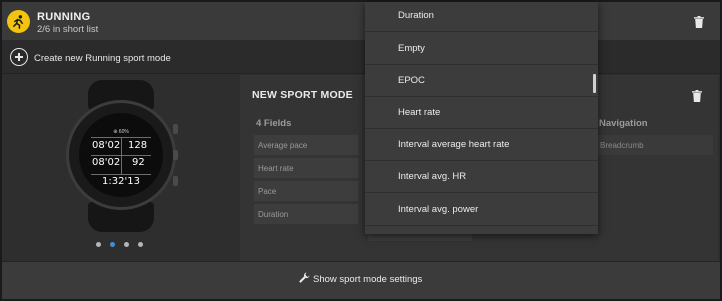 Image resolution: width=722 pixels, height=301 pixels. Describe the element at coordinates (481, 49) in the screenshot. I see `dropdown-option: Empty` at that location.